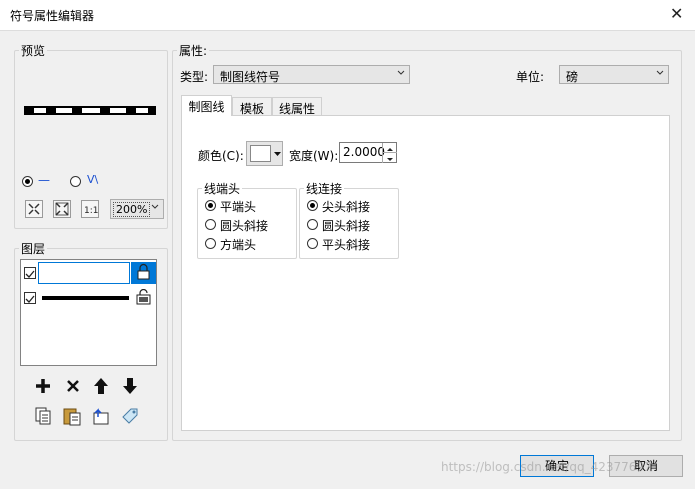 Image resolution: width=695 pixels, height=489 pixels. I want to click on close-icon: ✕, so click(676, 13).